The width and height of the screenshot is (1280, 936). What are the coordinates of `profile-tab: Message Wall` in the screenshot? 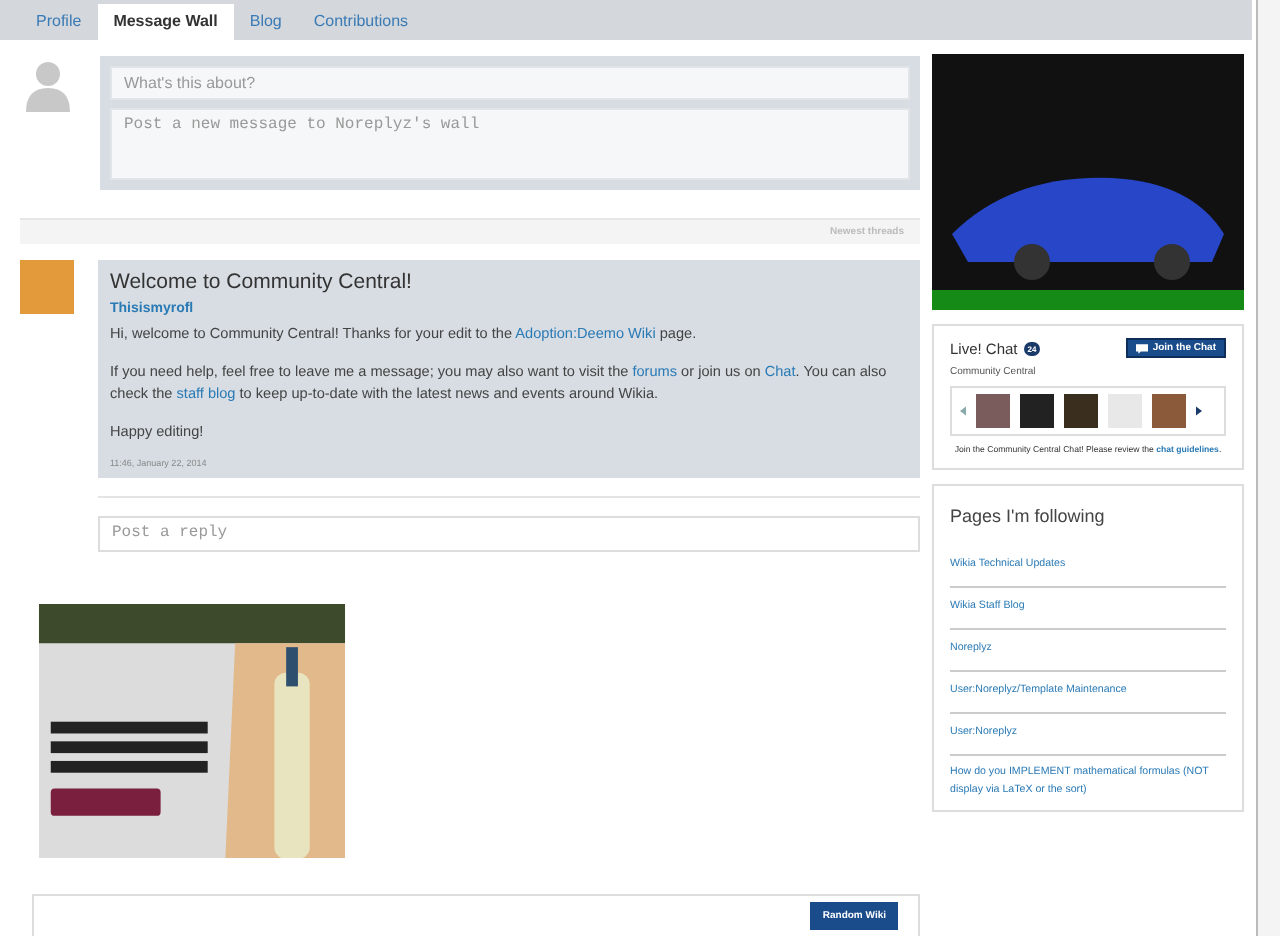 It's located at (165, 21).